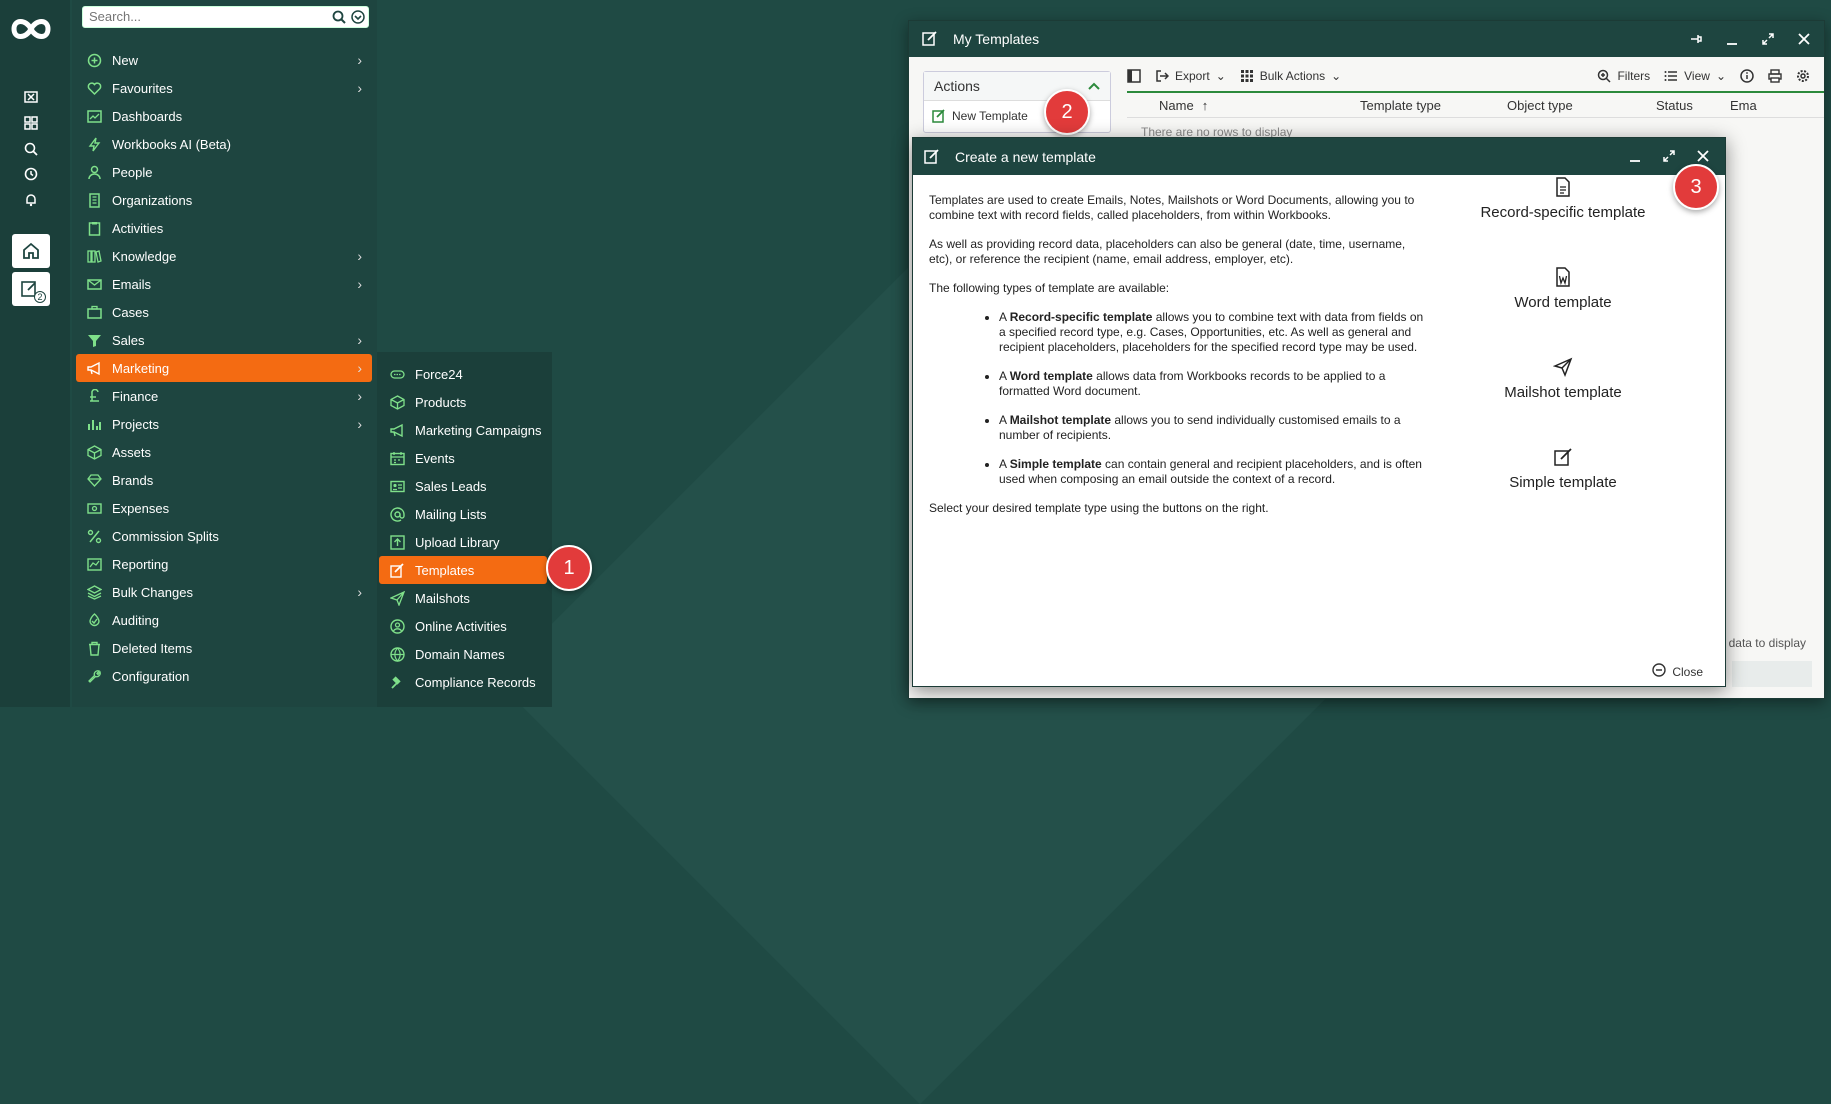 Image resolution: width=1831 pixels, height=1104 pixels. What do you see at coordinates (1563, 378) in the screenshot?
I see `mailshot-template-button: Mailshot template` at bounding box center [1563, 378].